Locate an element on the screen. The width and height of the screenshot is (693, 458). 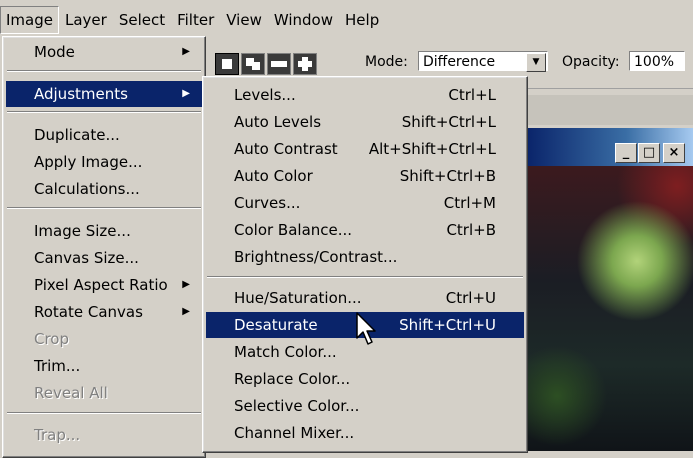
menu-item-label: Desaturate is located at coordinates (276, 325).